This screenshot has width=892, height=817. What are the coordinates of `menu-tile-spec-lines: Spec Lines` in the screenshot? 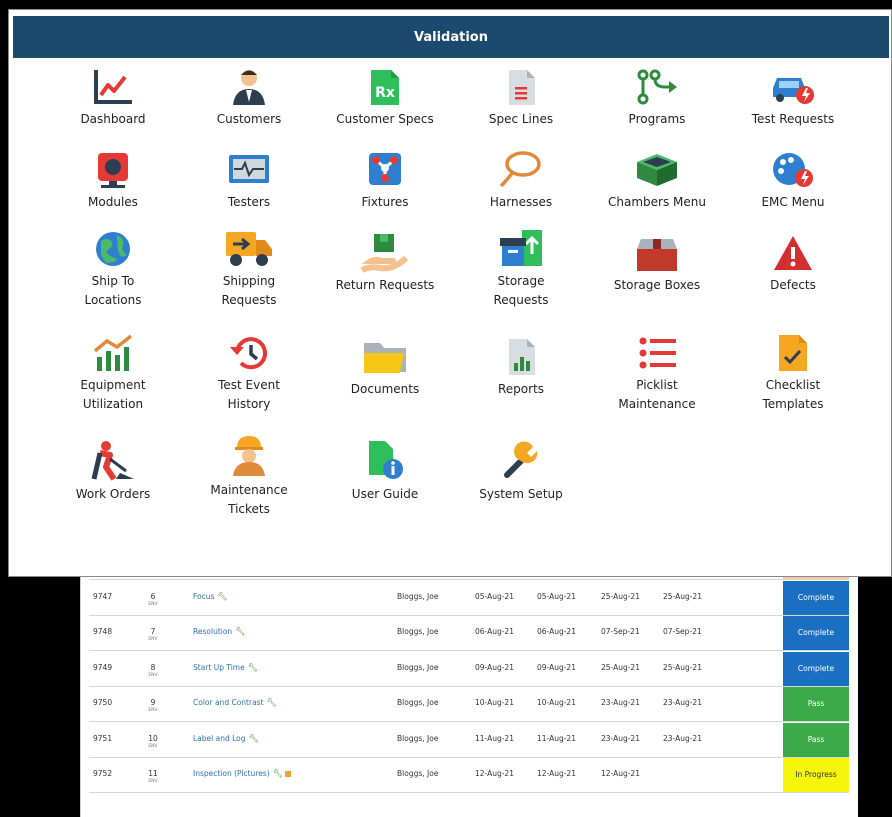 It's located at (521, 97).